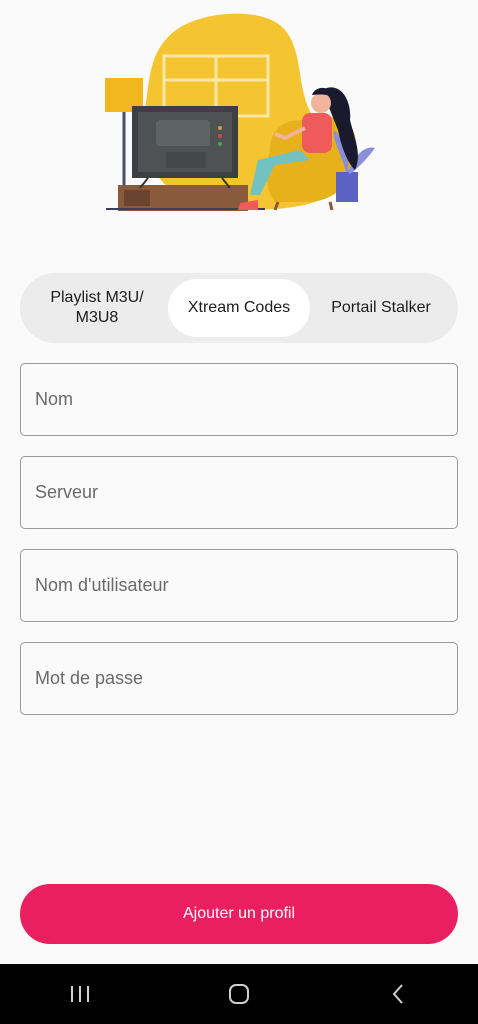 The height and width of the screenshot is (1024, 478). I want to click on username-field, so click(239, 585).